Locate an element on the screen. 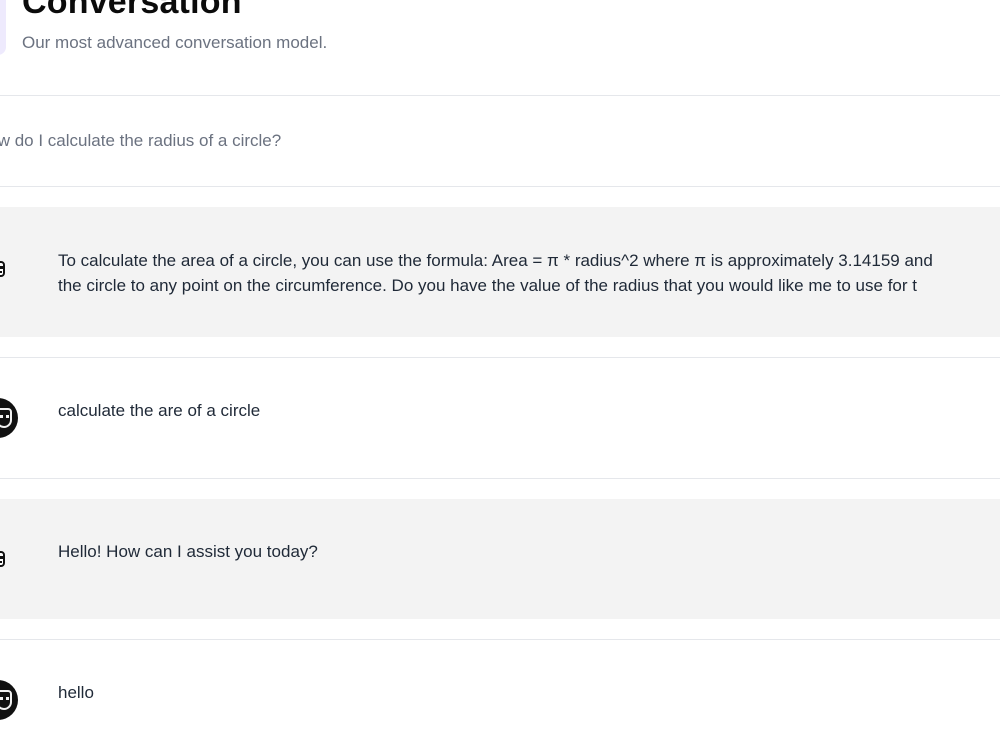 The image size is (1000, 750). prompt-input is located at coordinates (500, 141).